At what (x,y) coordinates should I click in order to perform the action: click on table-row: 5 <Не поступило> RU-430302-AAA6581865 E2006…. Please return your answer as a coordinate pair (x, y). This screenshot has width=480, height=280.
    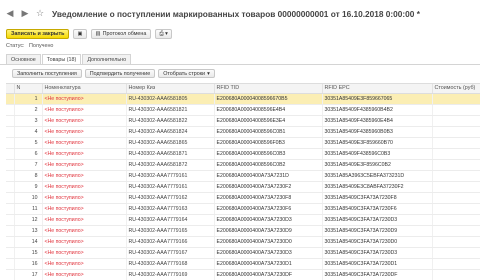
    Looking at the image, I should click on (243, 143).